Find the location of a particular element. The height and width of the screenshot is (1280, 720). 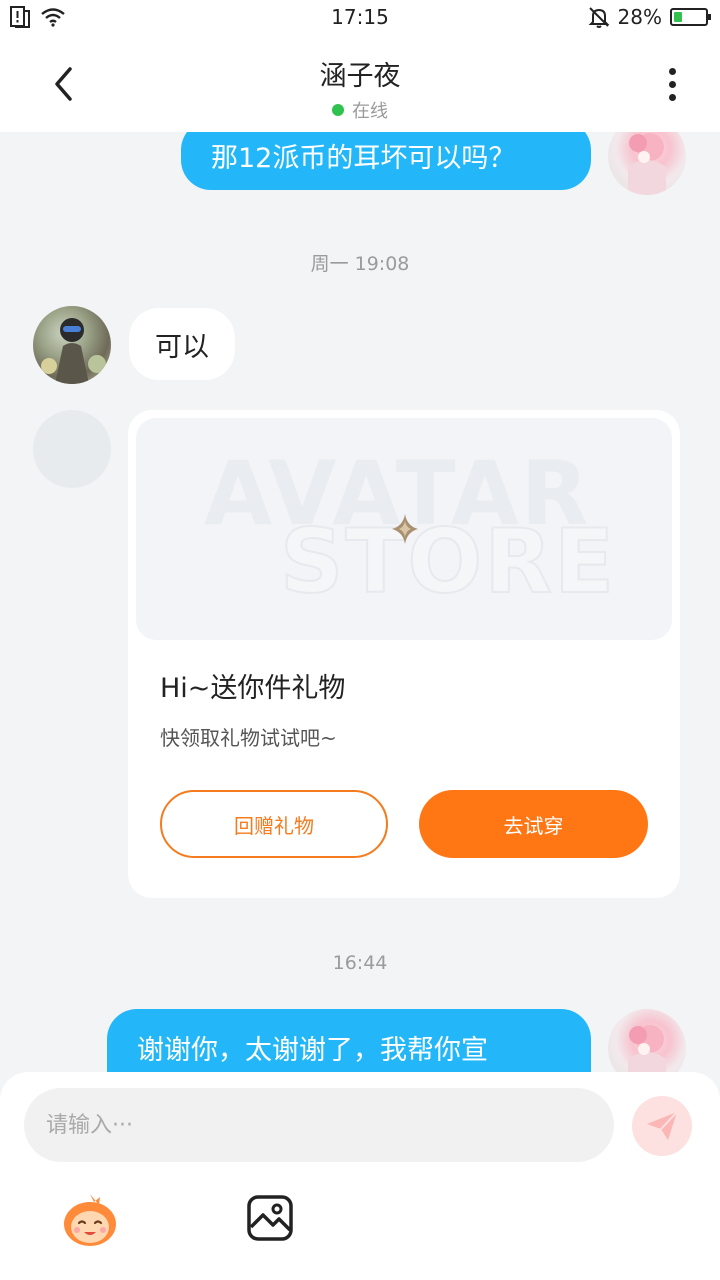

more-icon is located at coordinates (672, 71).